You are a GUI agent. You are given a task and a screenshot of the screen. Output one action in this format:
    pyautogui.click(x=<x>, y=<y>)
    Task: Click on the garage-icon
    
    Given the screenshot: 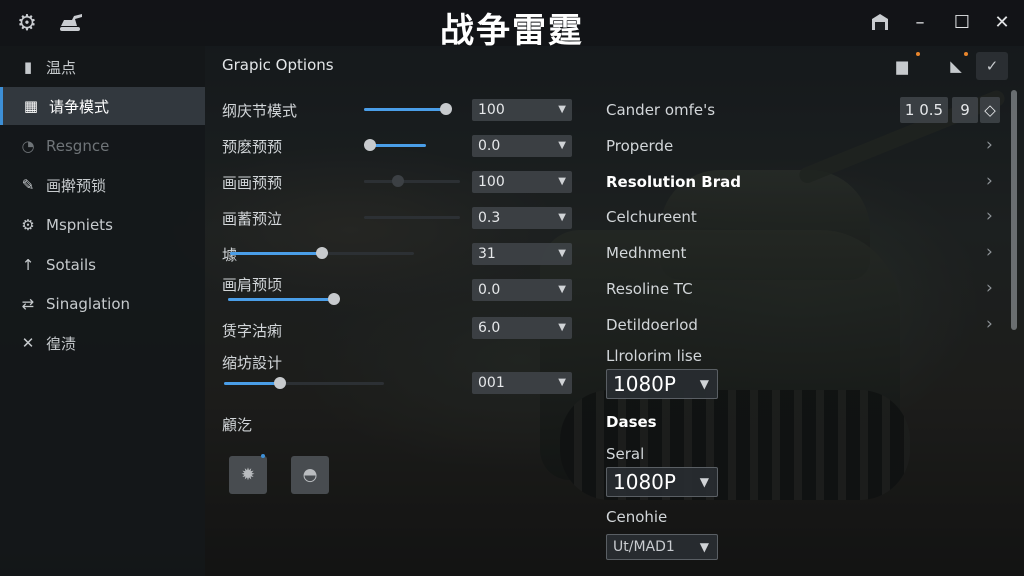 What is the action you would take?
    pyautogui.click(x=880, y=22)
    